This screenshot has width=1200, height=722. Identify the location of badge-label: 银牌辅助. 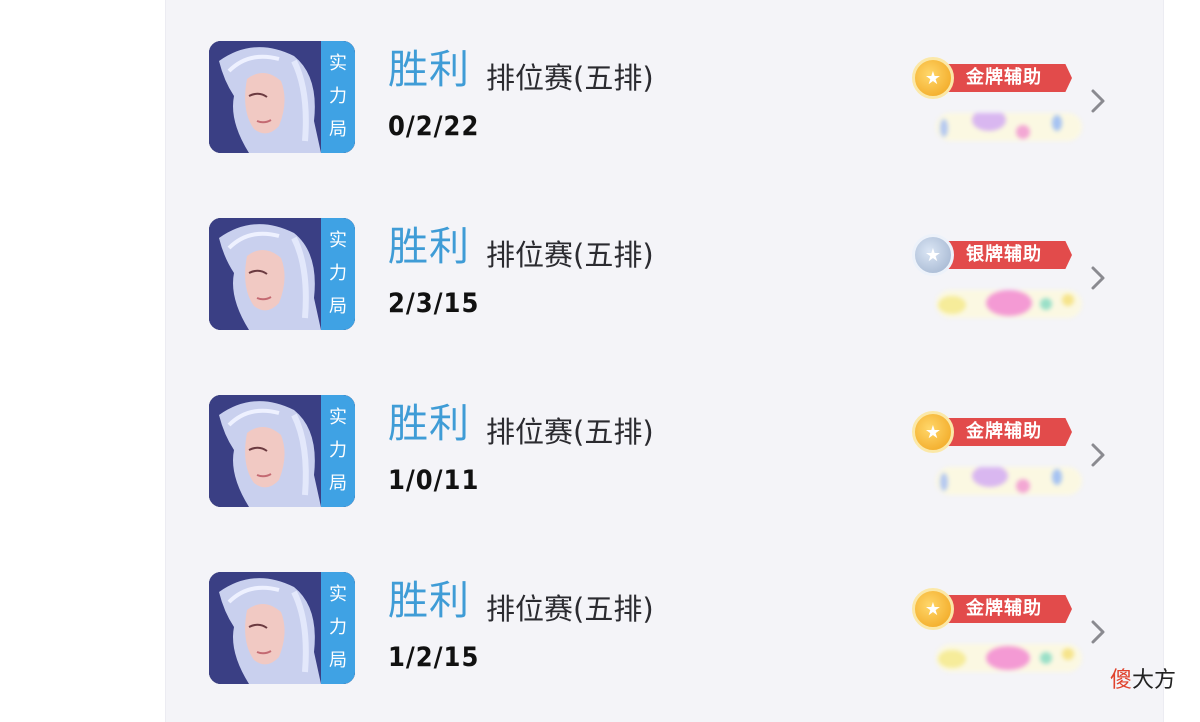
(1006, 255).